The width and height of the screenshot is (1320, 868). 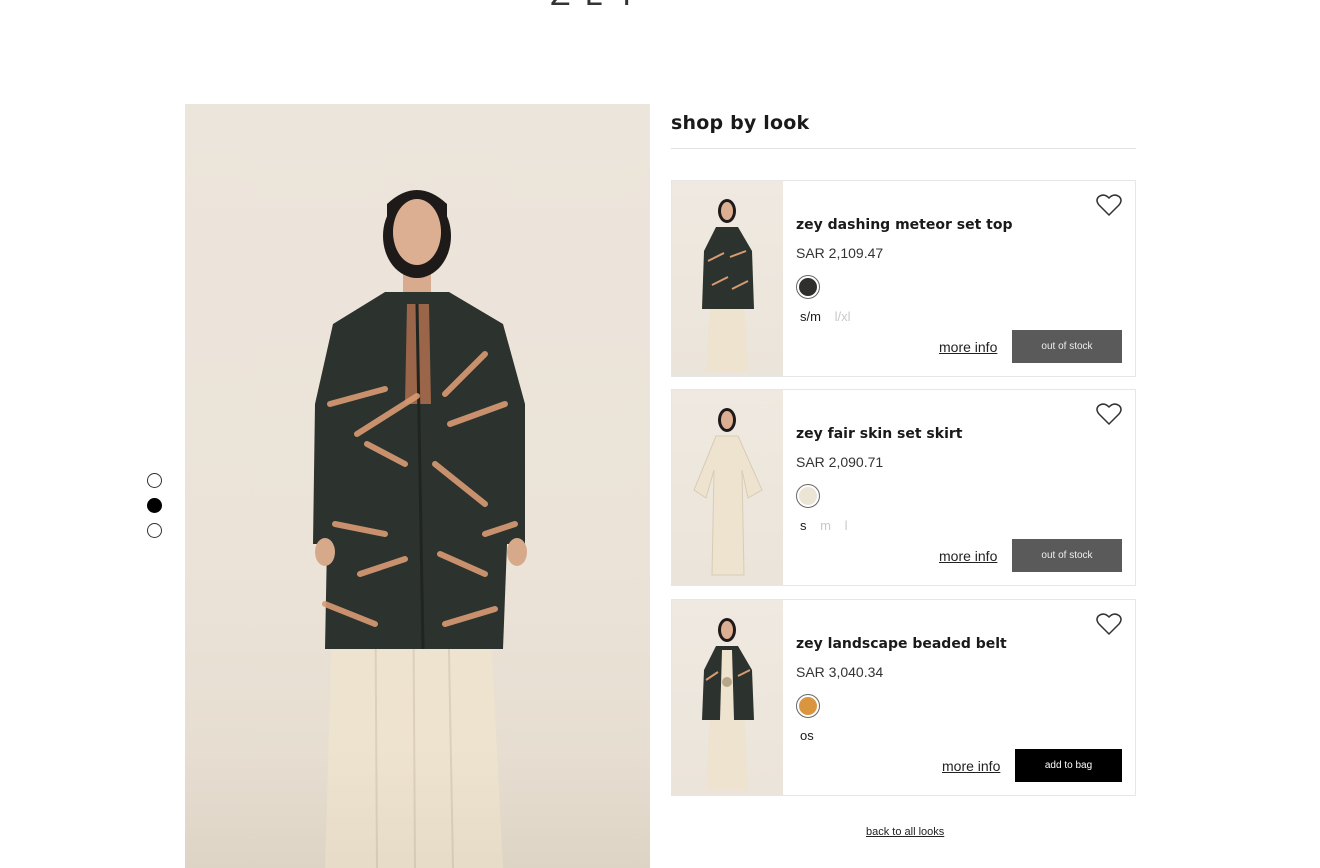 I want to click on size-option-unavailable: l/xl, so click(x=842, y=316).